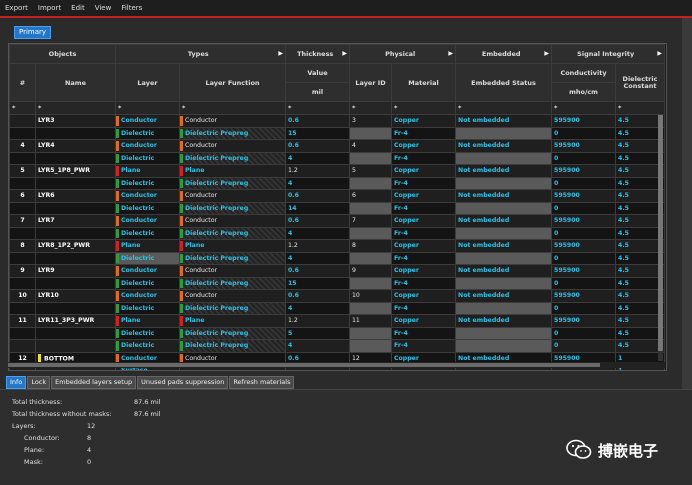 The width and height of the screenshot is (692, 485). What do you see at coordinates (147, 121) in the screenshot?
I see `layer-type-cell: Conductor` at bounding box center [147, 121].